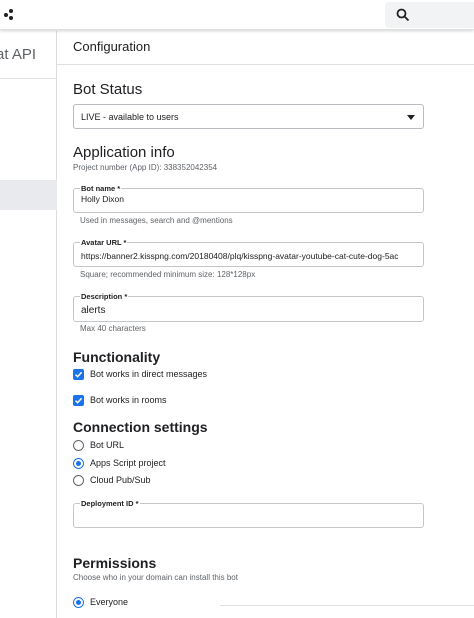  I want to click on checkbox-label: Bot works in direct messages, so click(149, 374).